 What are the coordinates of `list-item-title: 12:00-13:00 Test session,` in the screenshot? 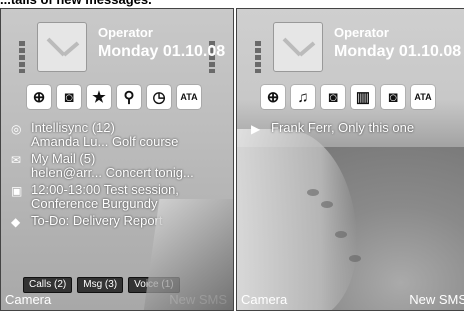 It's located at (105, 189).